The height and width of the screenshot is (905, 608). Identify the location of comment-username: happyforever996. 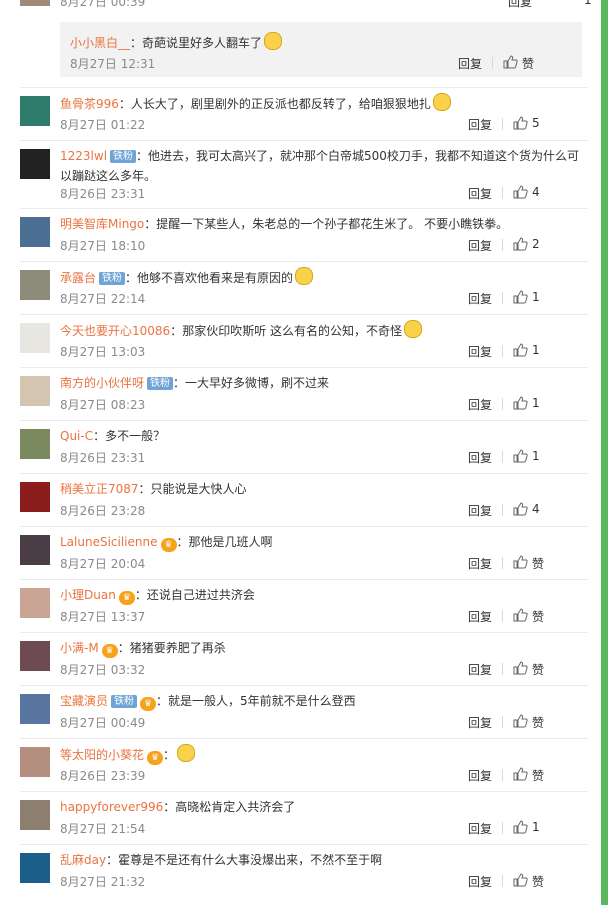
(111, 807).